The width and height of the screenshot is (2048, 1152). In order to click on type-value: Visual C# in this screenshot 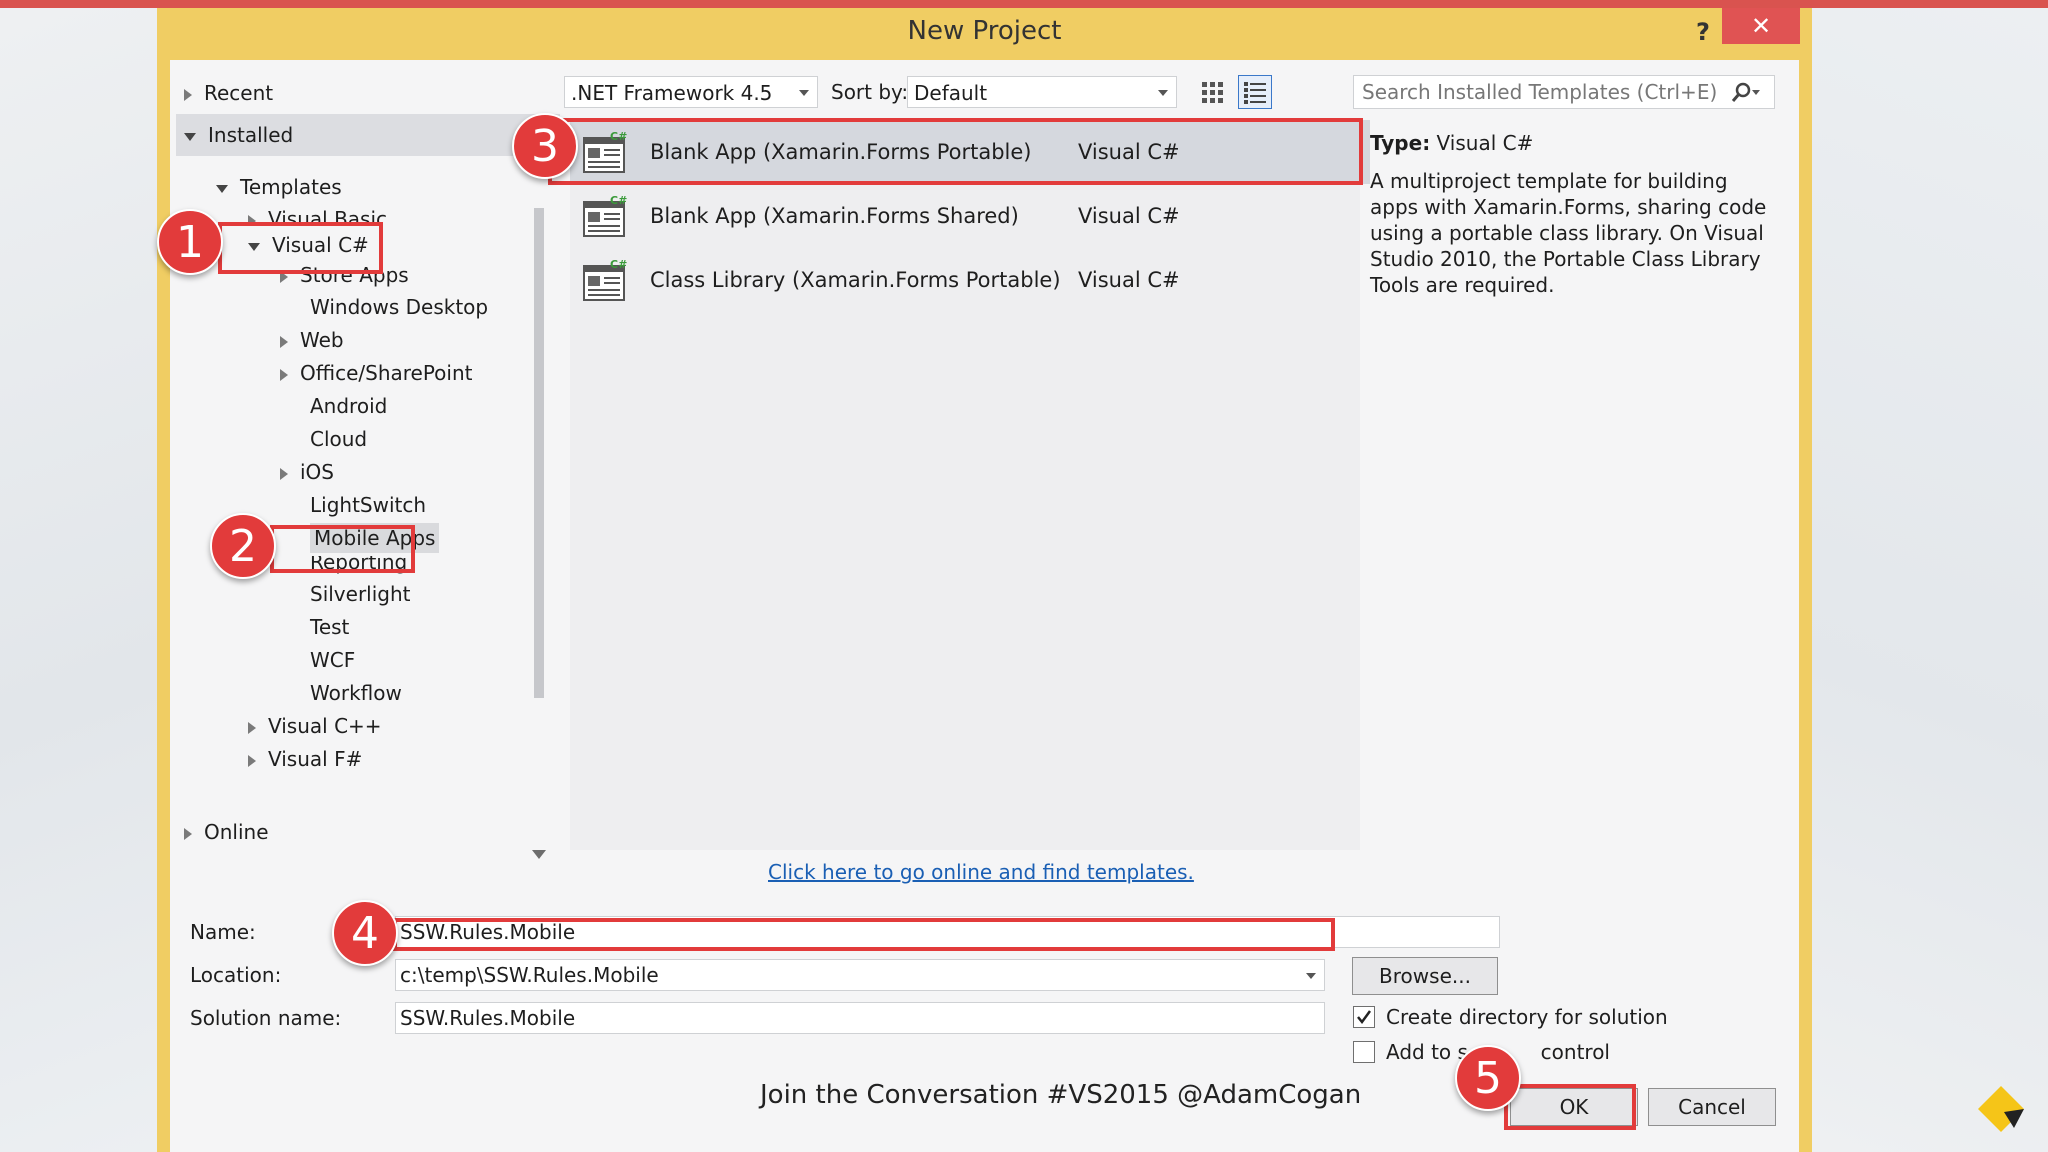, I will do `click(1485, 143)`.